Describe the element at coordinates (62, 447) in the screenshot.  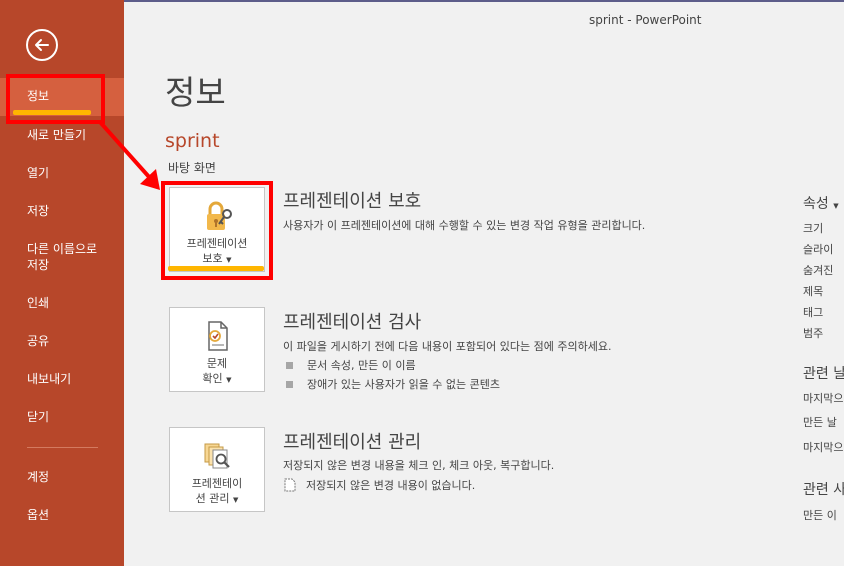
I see `sidebar-divider` at that location.